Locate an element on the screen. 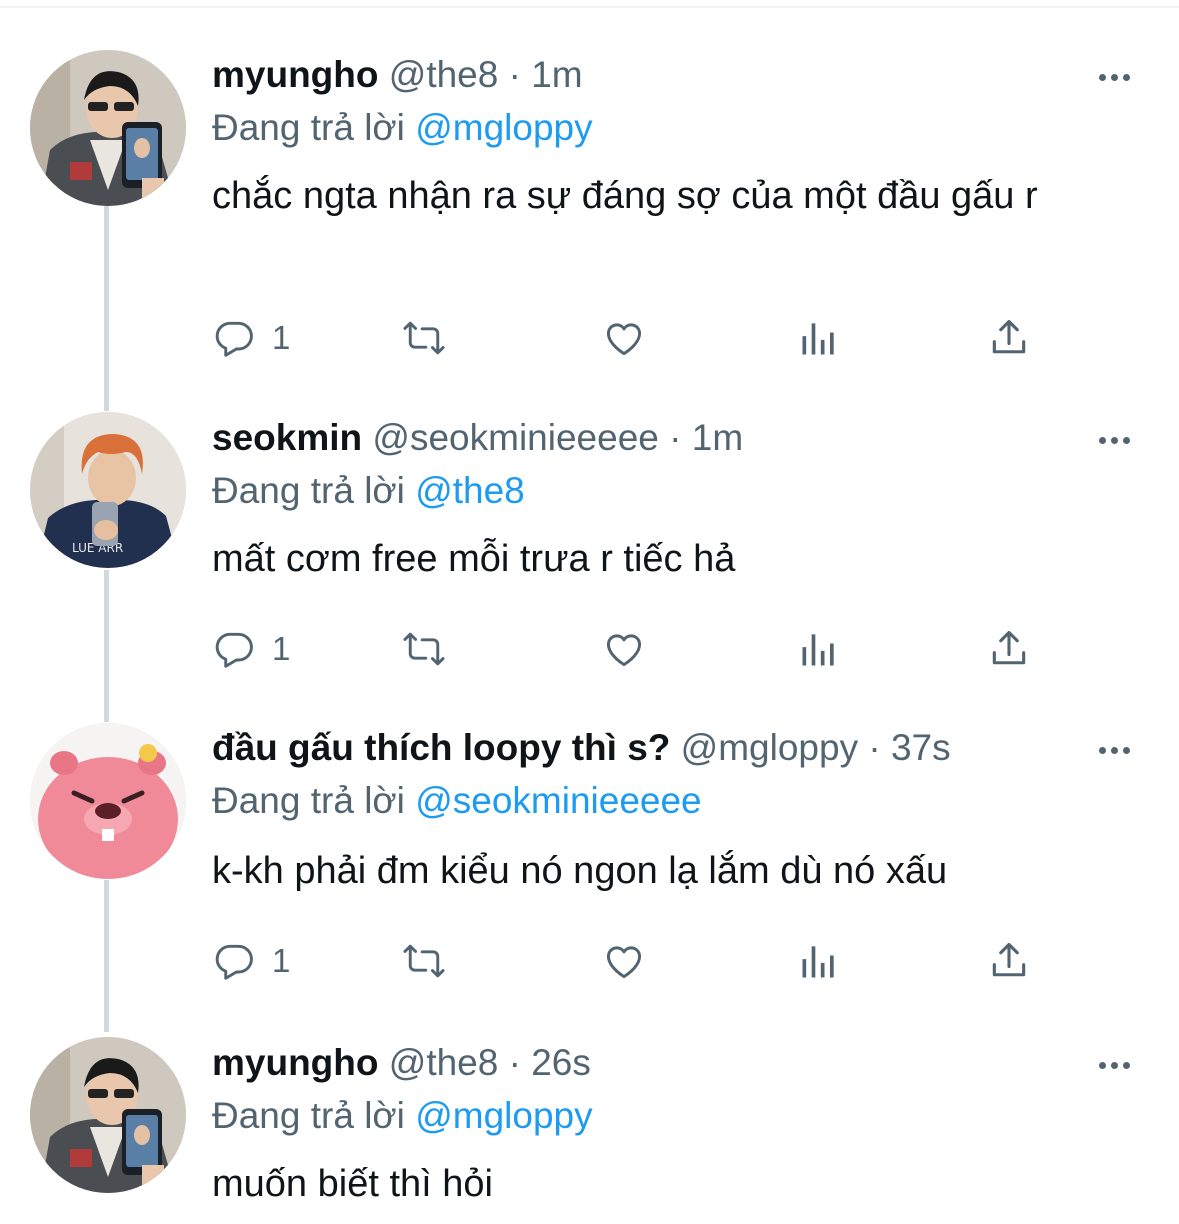 This screenshot has width=1179, height=1224. reply-context: Đang trả lời @the8 is located at coordinates (368, 491).